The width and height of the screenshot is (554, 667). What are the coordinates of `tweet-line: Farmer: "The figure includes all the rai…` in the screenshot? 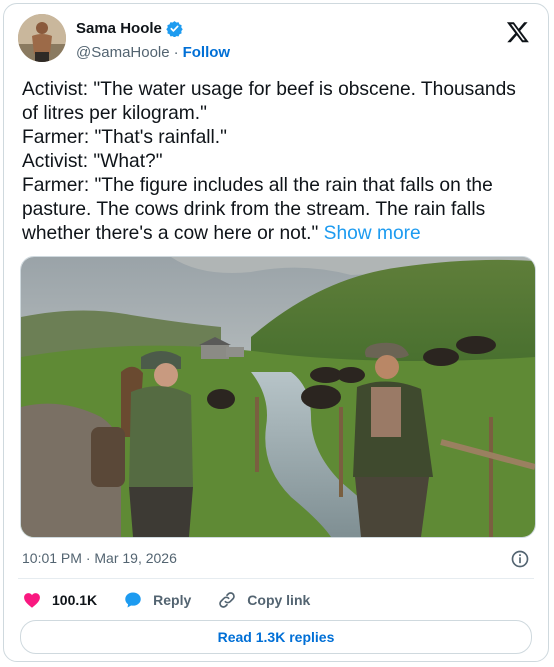 It's located at (257, 185).